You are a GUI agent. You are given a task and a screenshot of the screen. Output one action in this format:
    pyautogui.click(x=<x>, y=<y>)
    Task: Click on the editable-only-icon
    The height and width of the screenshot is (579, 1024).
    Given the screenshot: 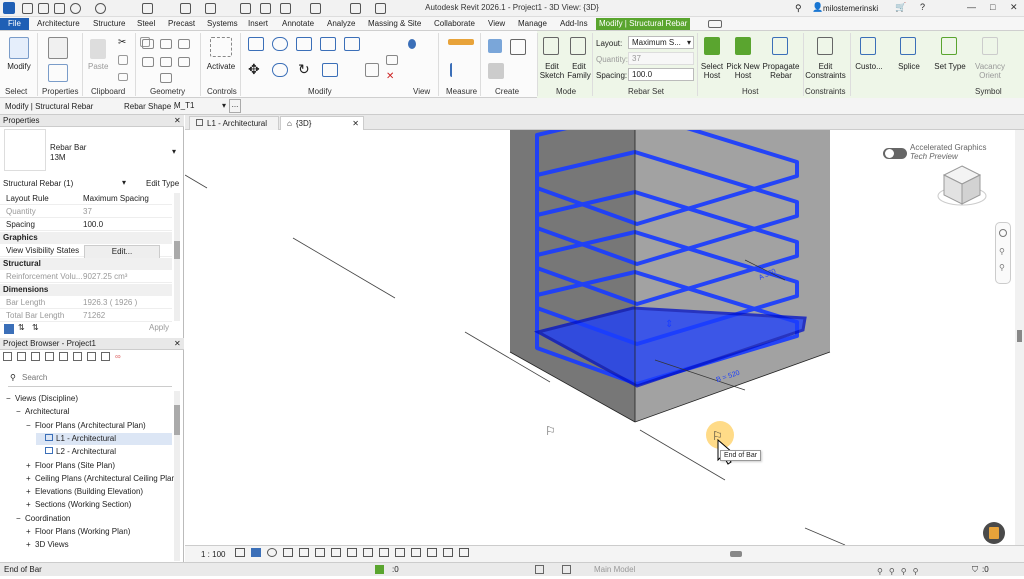 What is the action you would take?
    pyautogui.click(x=539, y=569)
    